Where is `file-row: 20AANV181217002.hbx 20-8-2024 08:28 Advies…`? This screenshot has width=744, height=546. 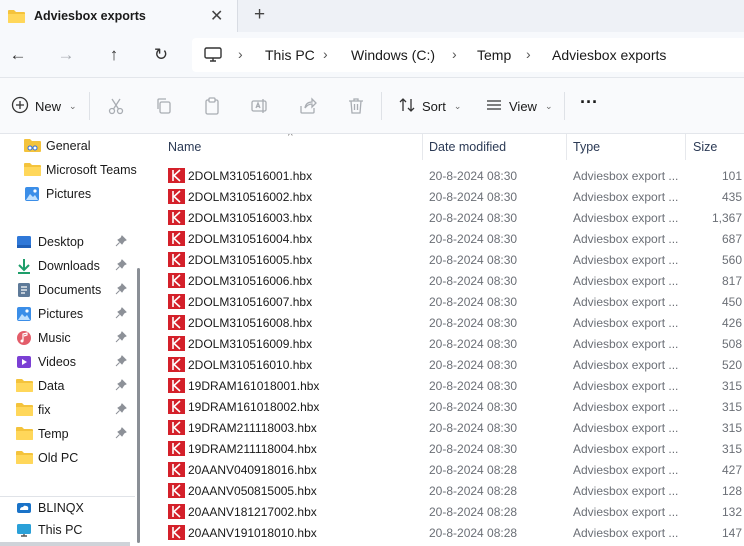
file-row: 20AANV181217002.hbx 20-8-2024 08:28 Advies… is located at coordinates (446, 511).